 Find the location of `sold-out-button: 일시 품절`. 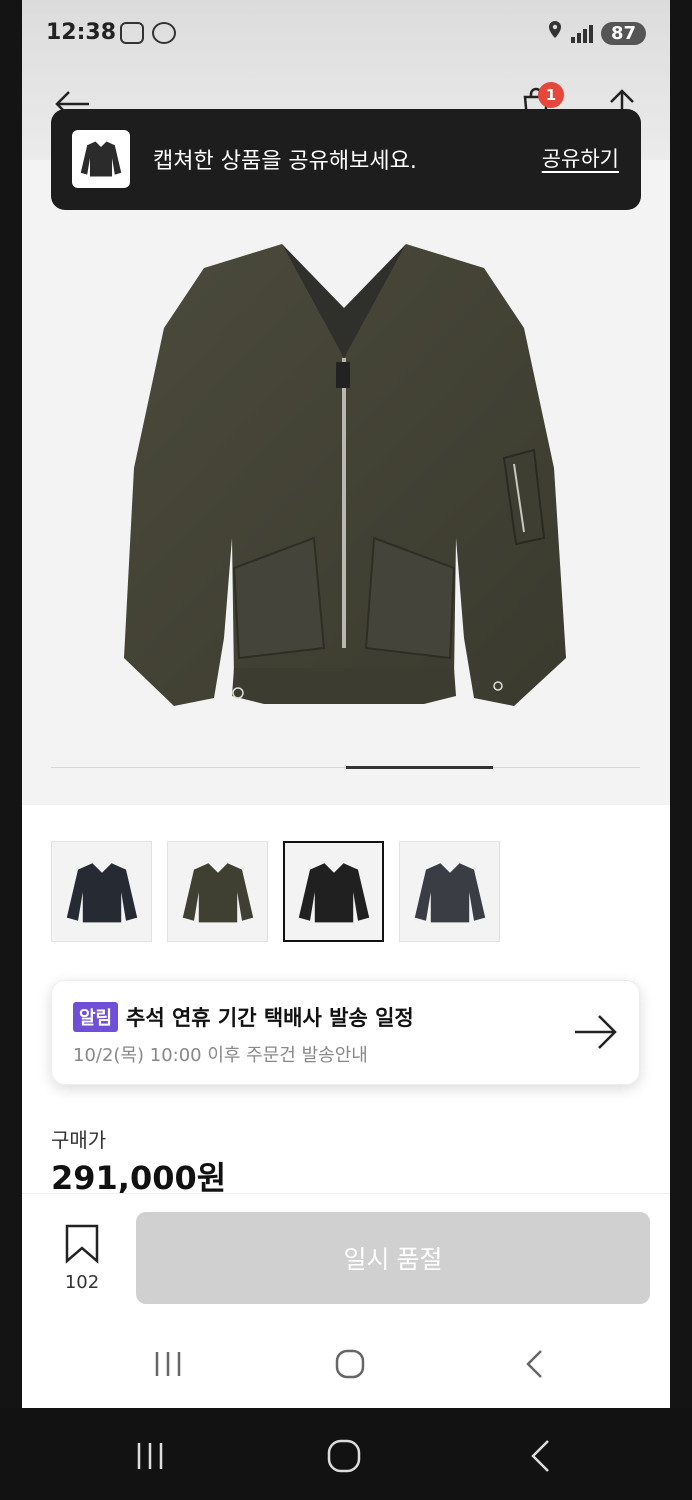

sold-out-button: 일시 품절 is located at coordinates (393, 1258).